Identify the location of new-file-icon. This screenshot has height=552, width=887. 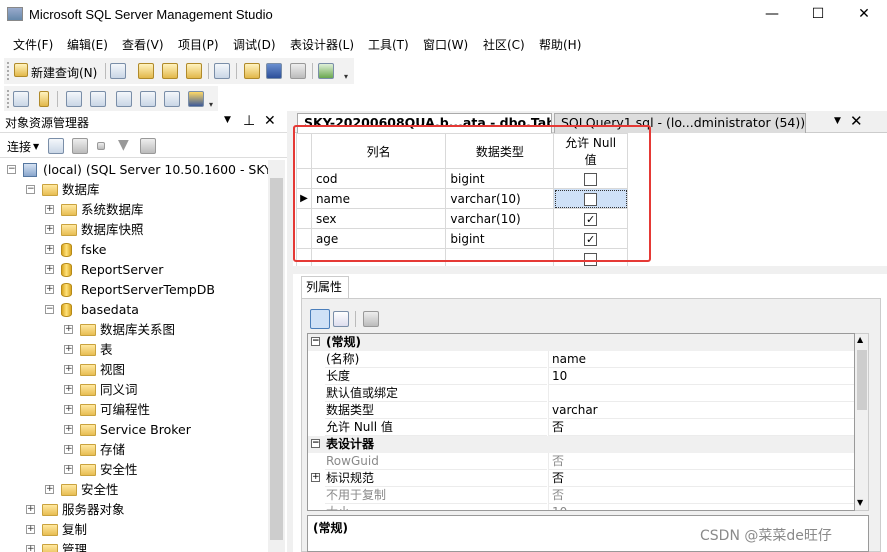
(222, 71).